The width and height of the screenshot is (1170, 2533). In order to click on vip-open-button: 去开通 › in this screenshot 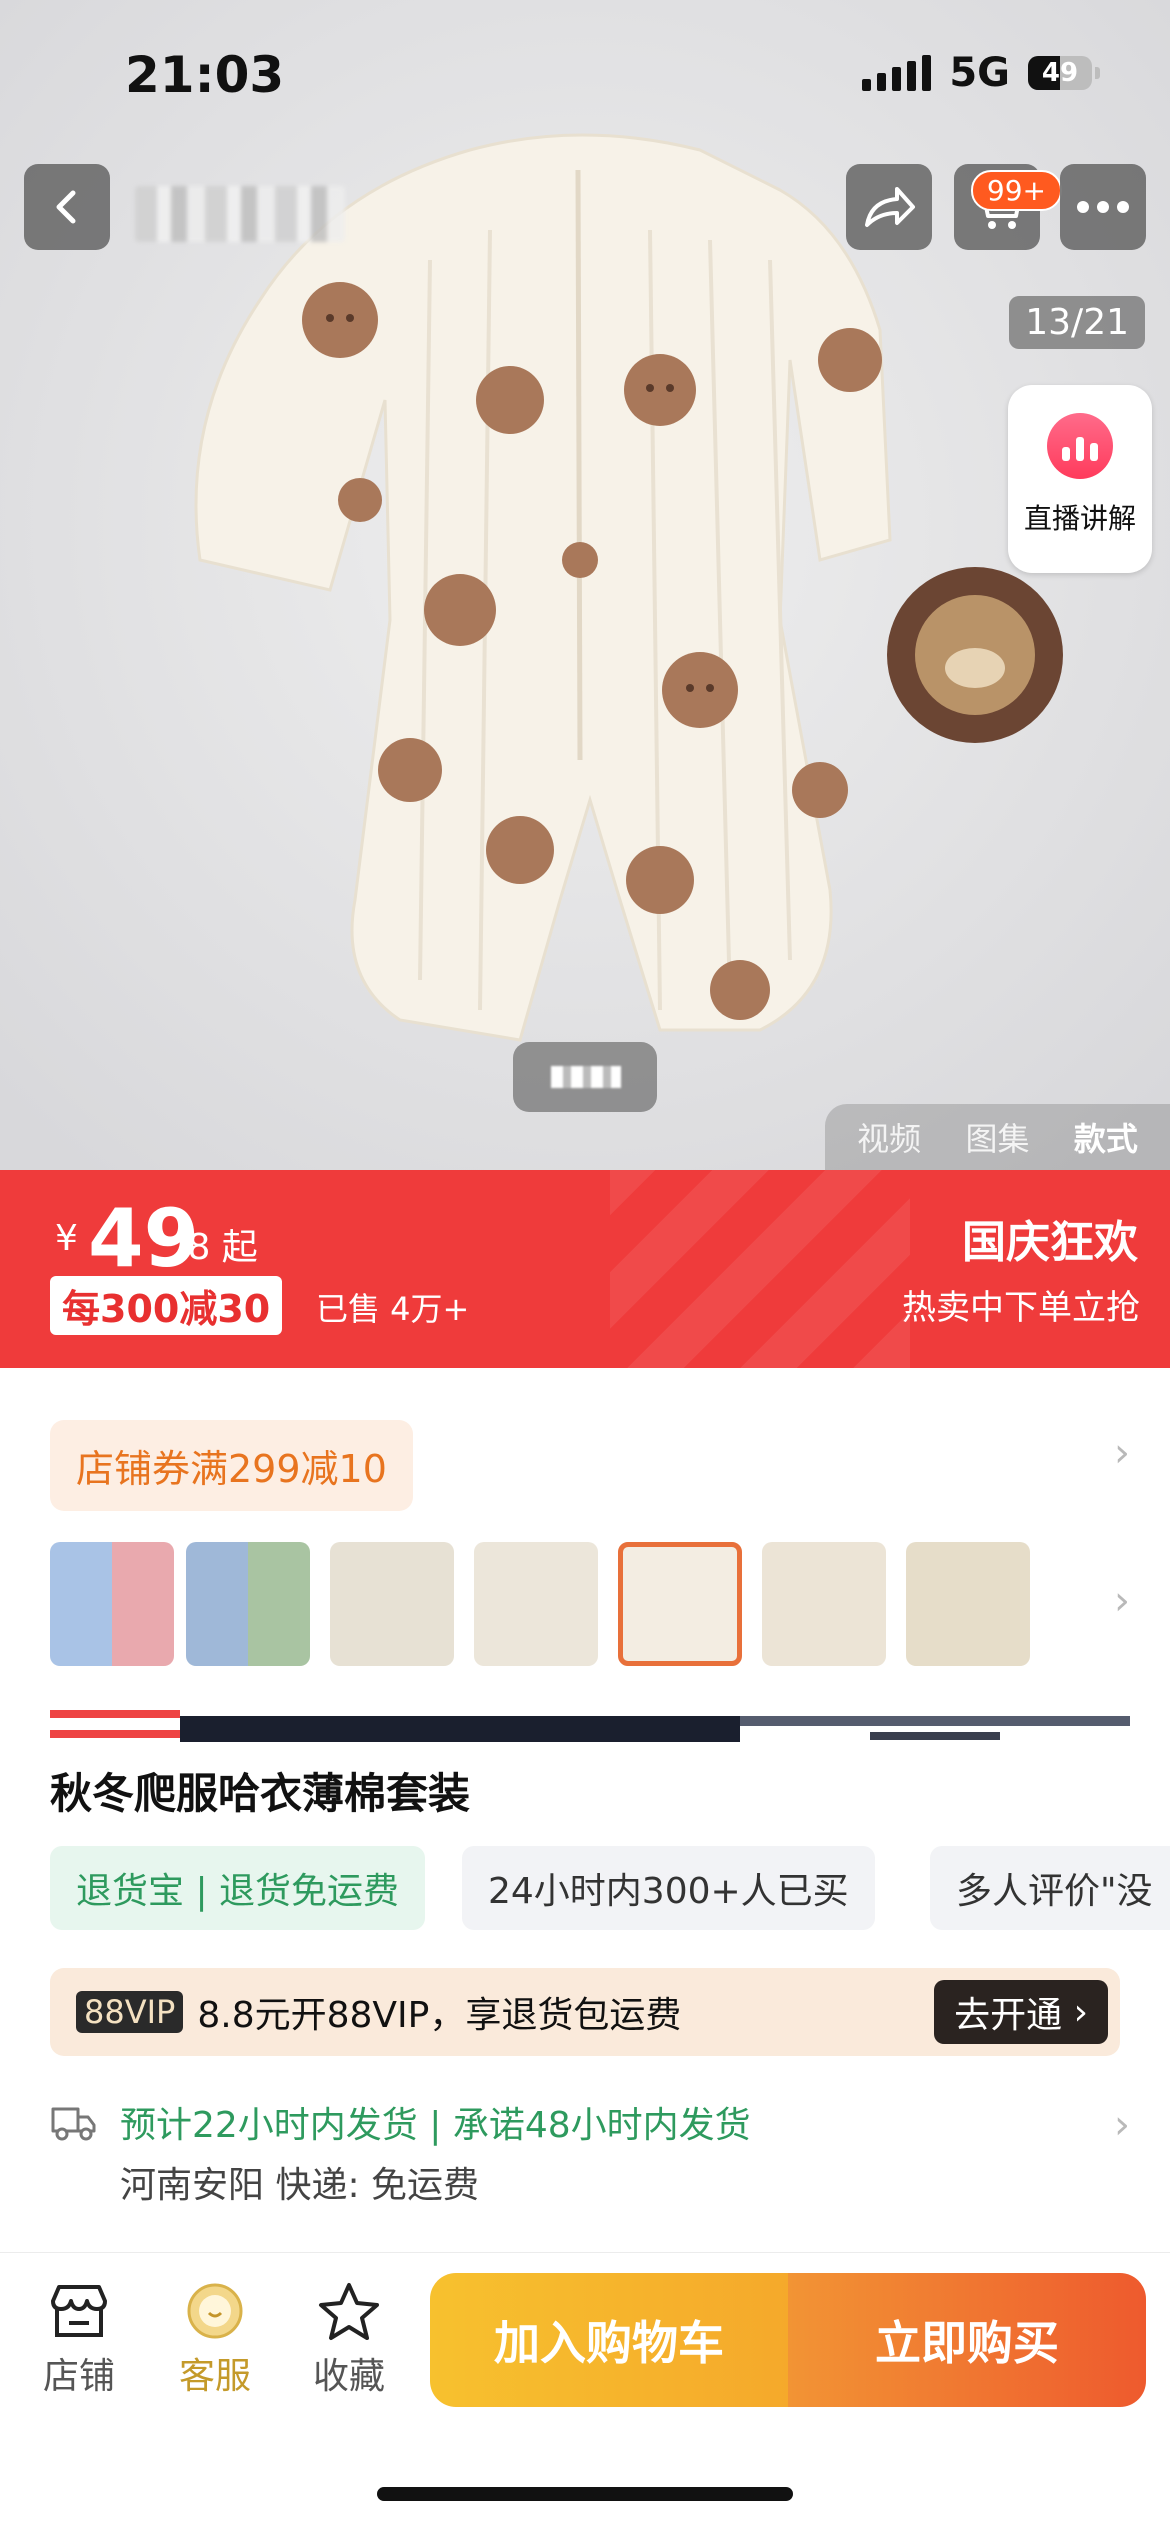, I will do `click(1021, 2012)`.